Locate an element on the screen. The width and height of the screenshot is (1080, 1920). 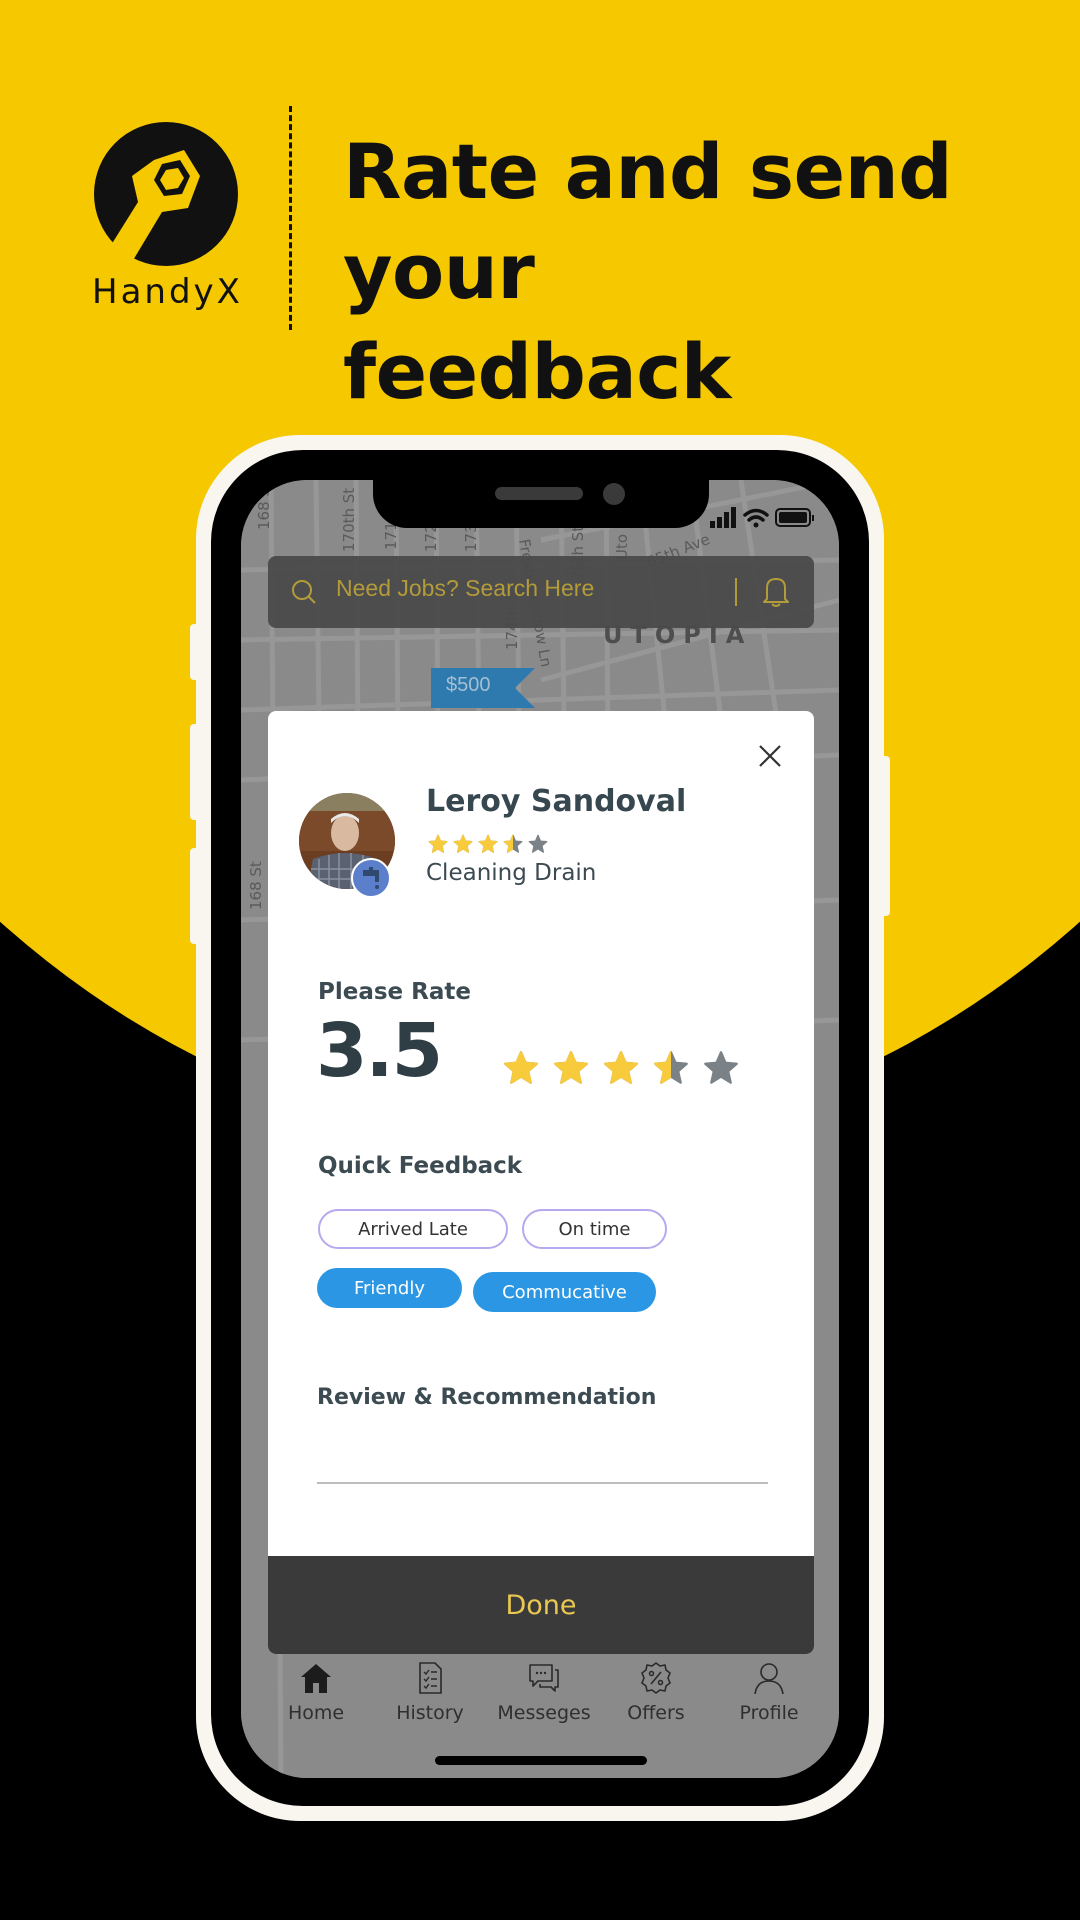
page-headline: Rate and send your feedback is located at coordinates (703, 272).